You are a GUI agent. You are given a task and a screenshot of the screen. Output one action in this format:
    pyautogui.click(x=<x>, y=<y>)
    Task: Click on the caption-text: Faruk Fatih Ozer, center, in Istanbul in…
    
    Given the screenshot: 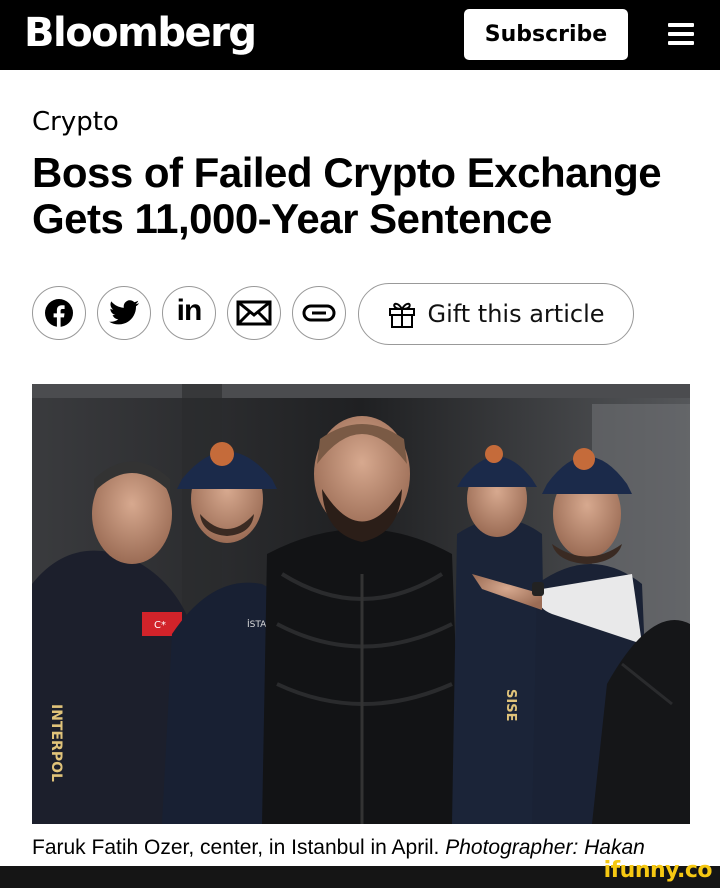 What is the action you would take?
    pyautogui.click(x=236, y=847)
    